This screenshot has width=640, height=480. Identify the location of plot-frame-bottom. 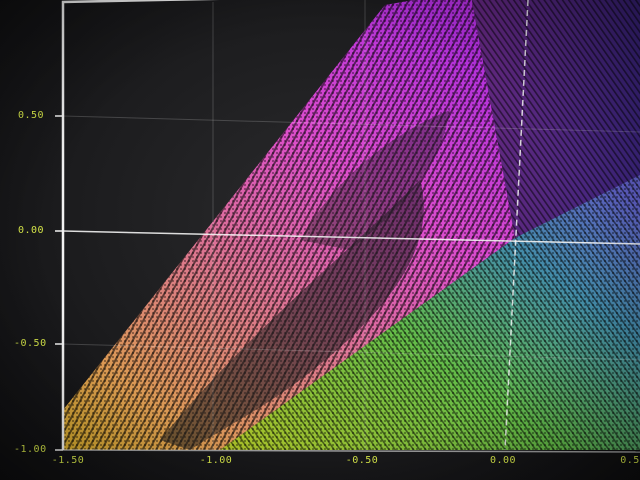
(351, 451).